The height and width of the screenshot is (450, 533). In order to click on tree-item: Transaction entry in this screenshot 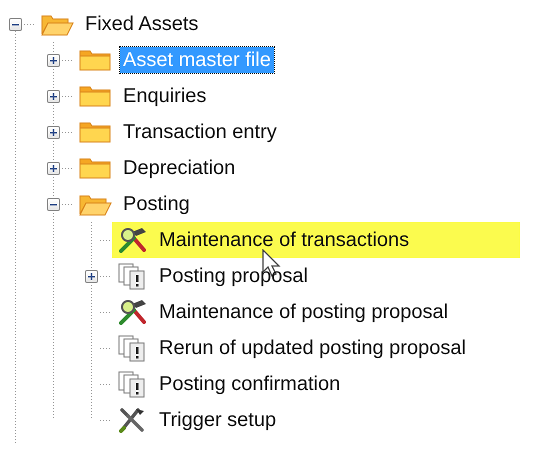, I will do `click(200, 132)`.